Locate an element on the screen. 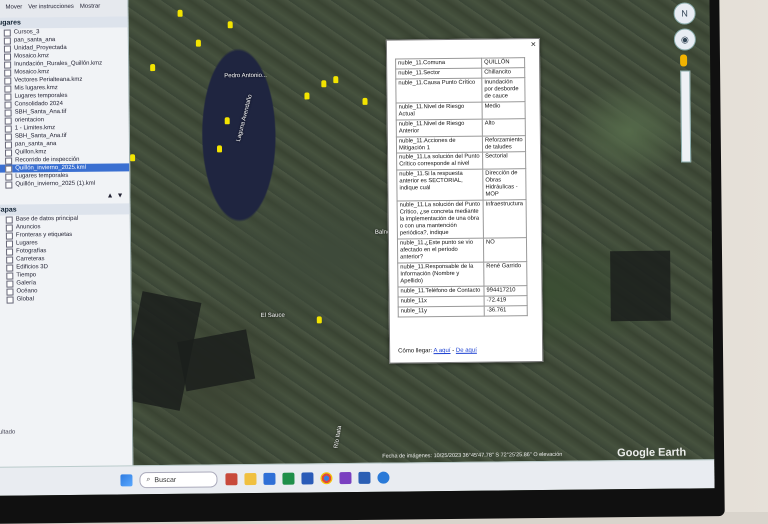  attribute-value: Infraestructura is located at coordinates (505, 219).